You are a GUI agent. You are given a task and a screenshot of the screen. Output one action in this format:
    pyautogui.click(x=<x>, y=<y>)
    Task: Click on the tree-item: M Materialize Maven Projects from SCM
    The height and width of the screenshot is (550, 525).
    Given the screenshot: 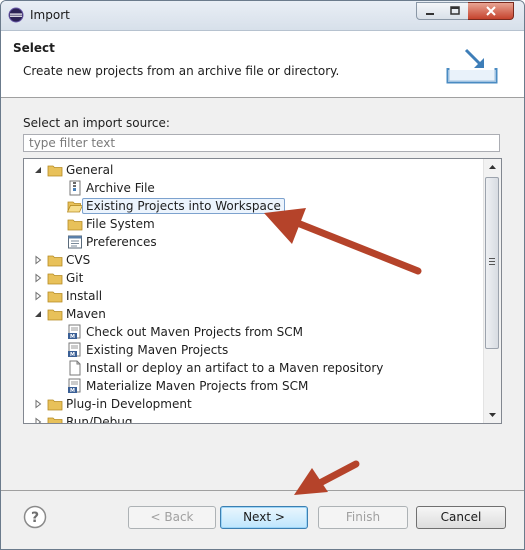 What is the action you would take?
    pyautogui.click(x=254, y=386)
    